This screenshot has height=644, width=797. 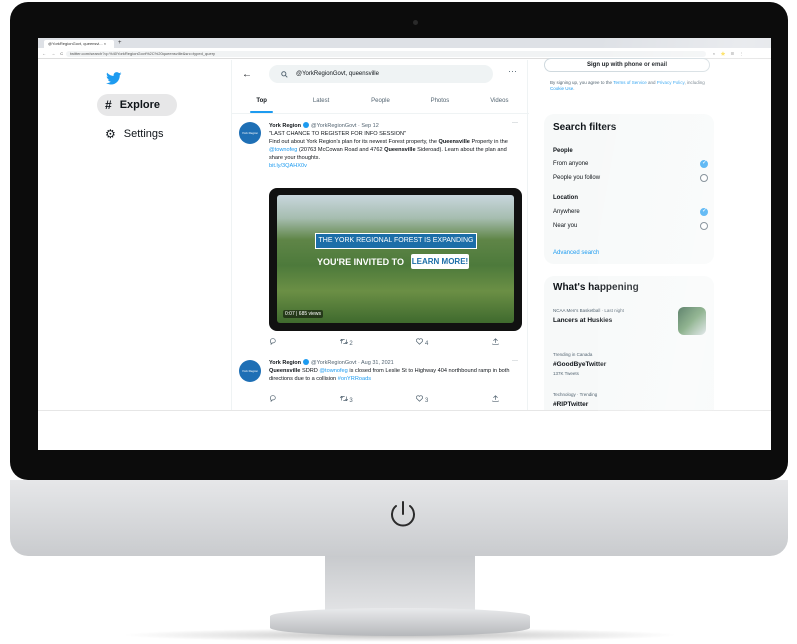 I want to click on nav-settings: ⚙ Settings, so click(x=137, y=134).